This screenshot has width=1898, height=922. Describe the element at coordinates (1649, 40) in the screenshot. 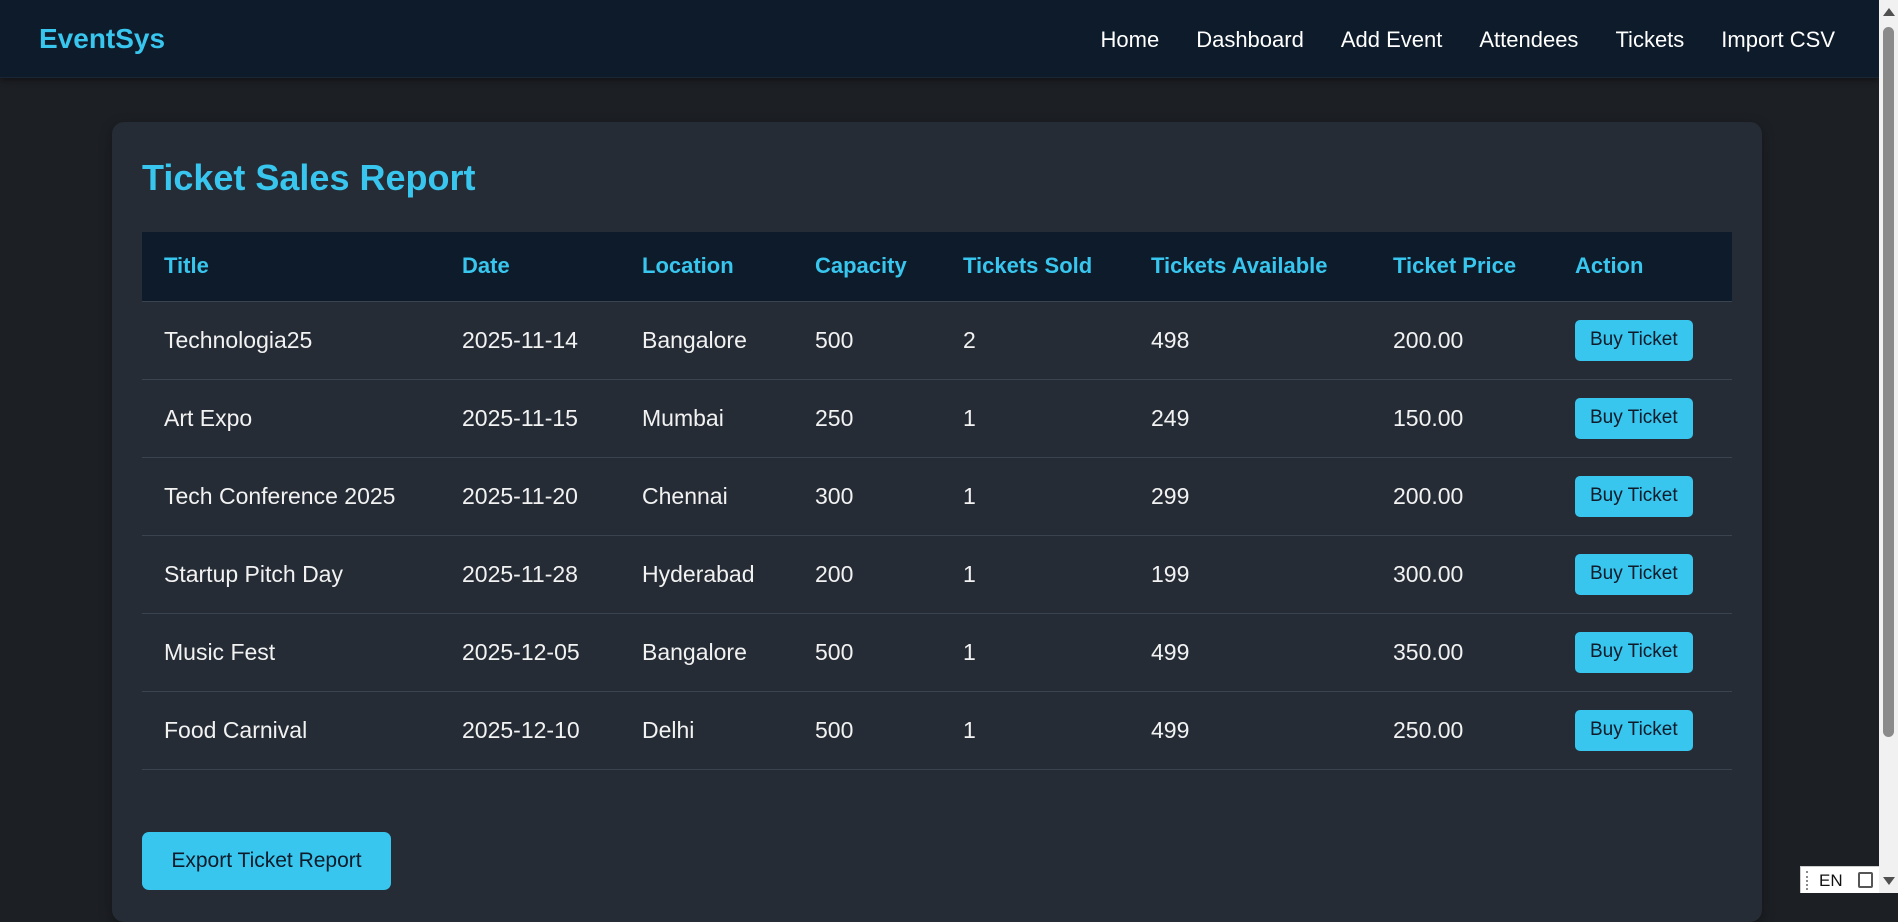

I see `nav-link-tickets: Tickets` at that location.